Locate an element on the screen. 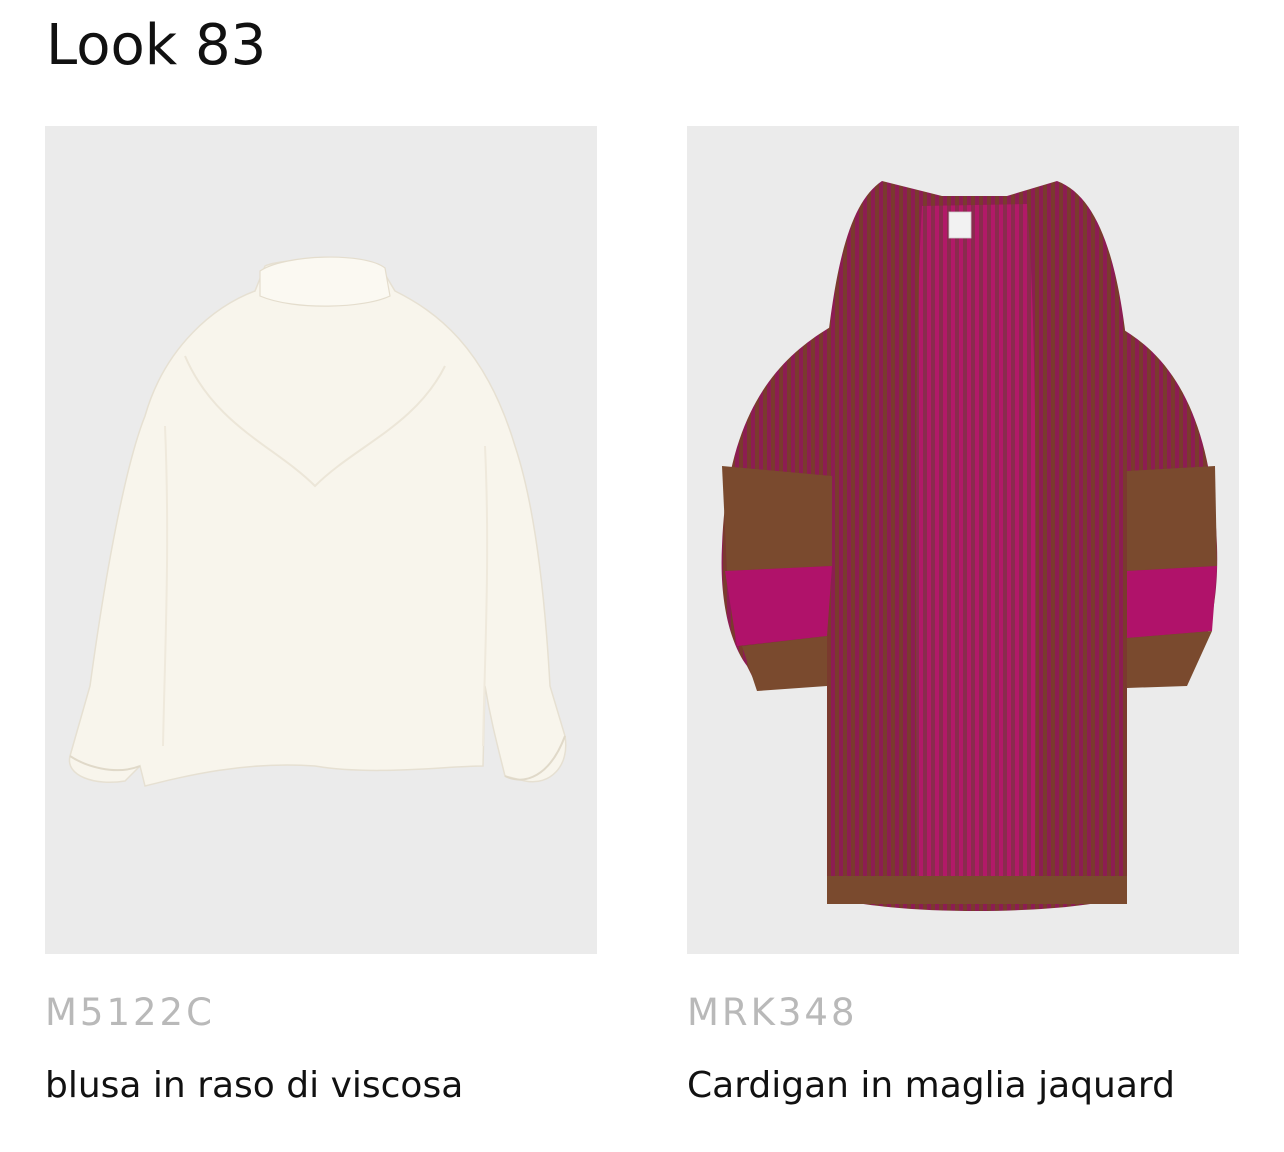  product-name: blusa in raso di viscosa is located at coordinates (321, 1086).